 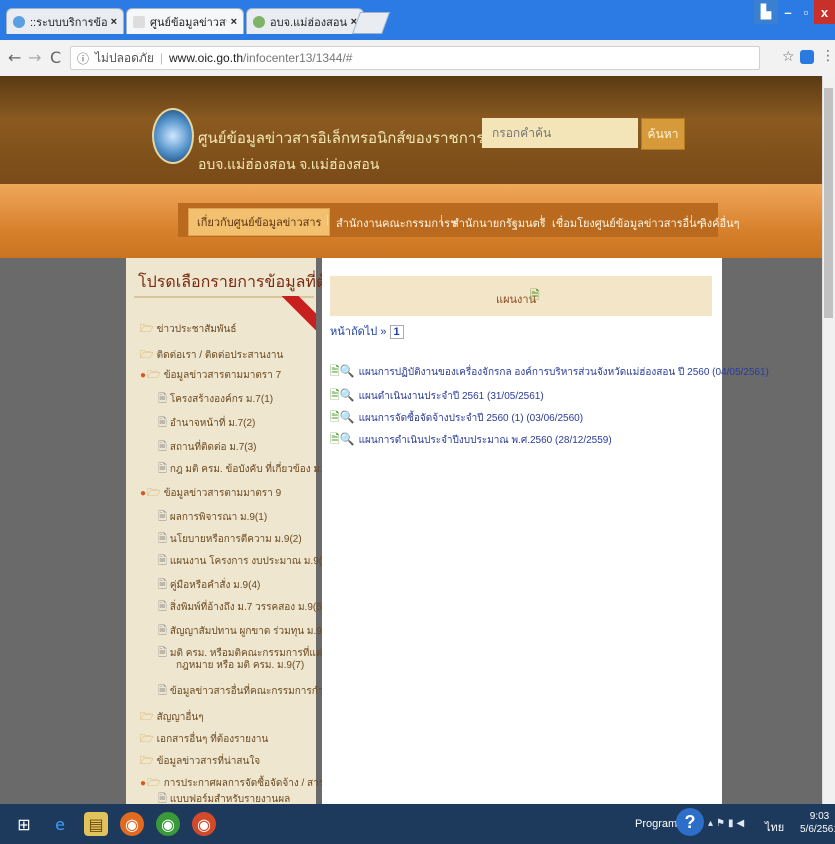 I want to click on nav-item-other-links: ลิงค์อื่นๆ, so click(x=720, y=223).